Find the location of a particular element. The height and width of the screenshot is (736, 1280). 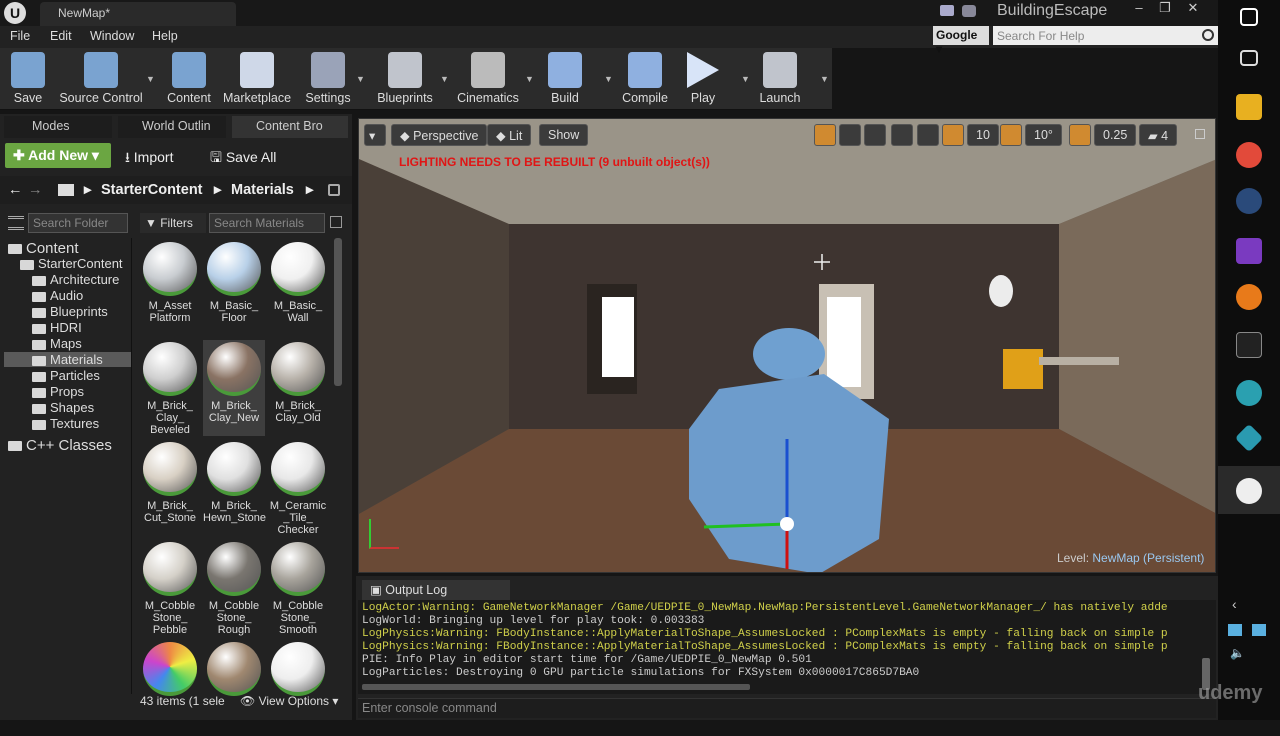

tab-modes: Modes is located at coordinates (58, 127).